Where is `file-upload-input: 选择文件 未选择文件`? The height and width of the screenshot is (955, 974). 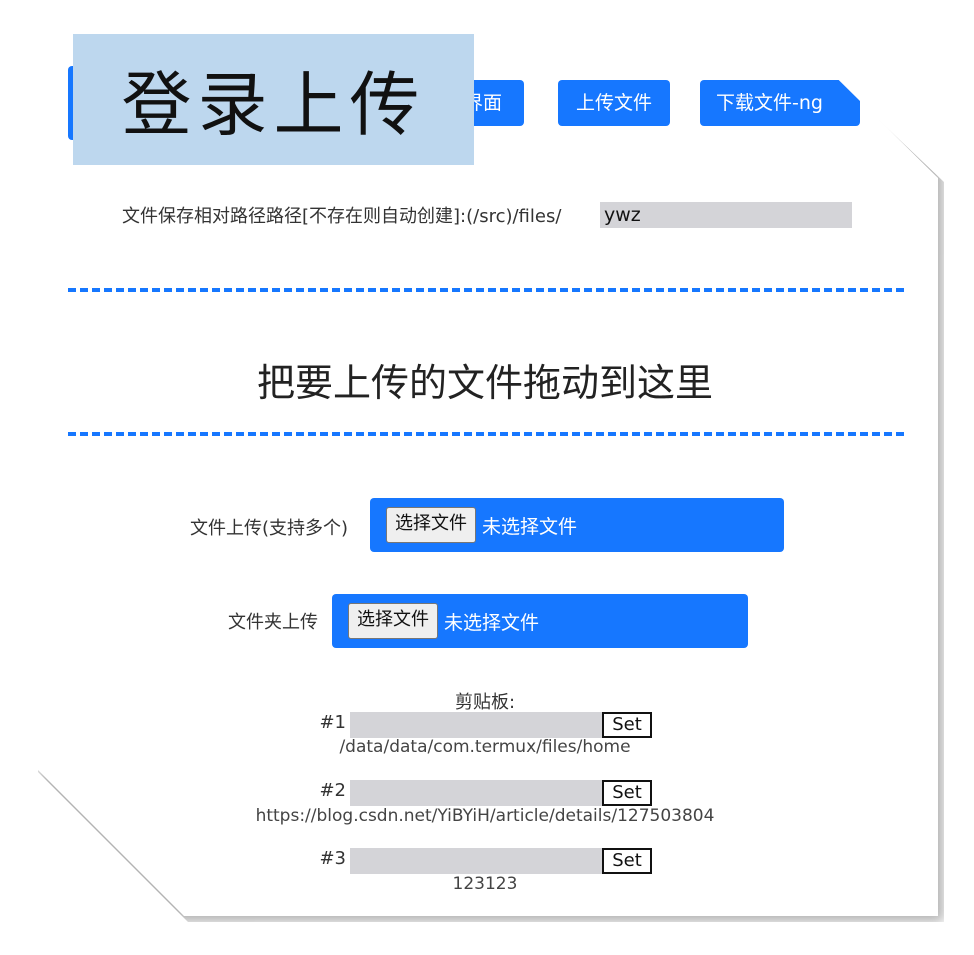
file-upload-input: 选择文件 未选择文件 is located at coordinates (577, 525).